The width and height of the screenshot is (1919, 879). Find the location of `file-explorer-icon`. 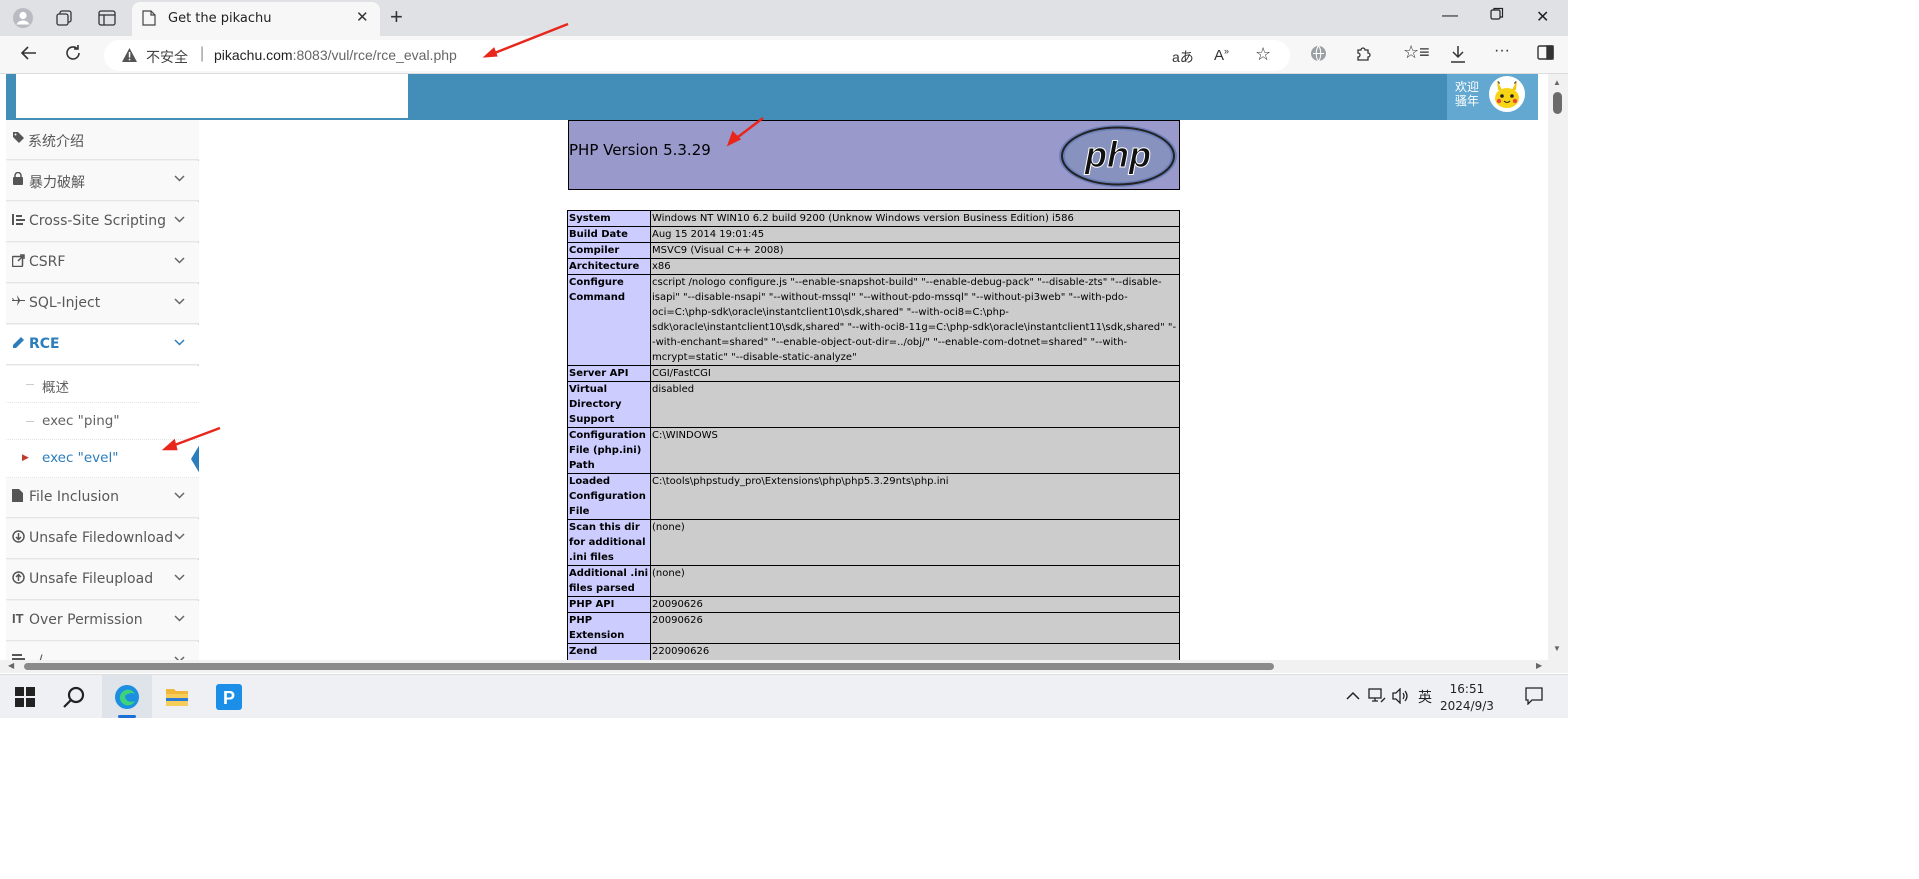

file-explorer-icon is located at coordinates (177, 699).